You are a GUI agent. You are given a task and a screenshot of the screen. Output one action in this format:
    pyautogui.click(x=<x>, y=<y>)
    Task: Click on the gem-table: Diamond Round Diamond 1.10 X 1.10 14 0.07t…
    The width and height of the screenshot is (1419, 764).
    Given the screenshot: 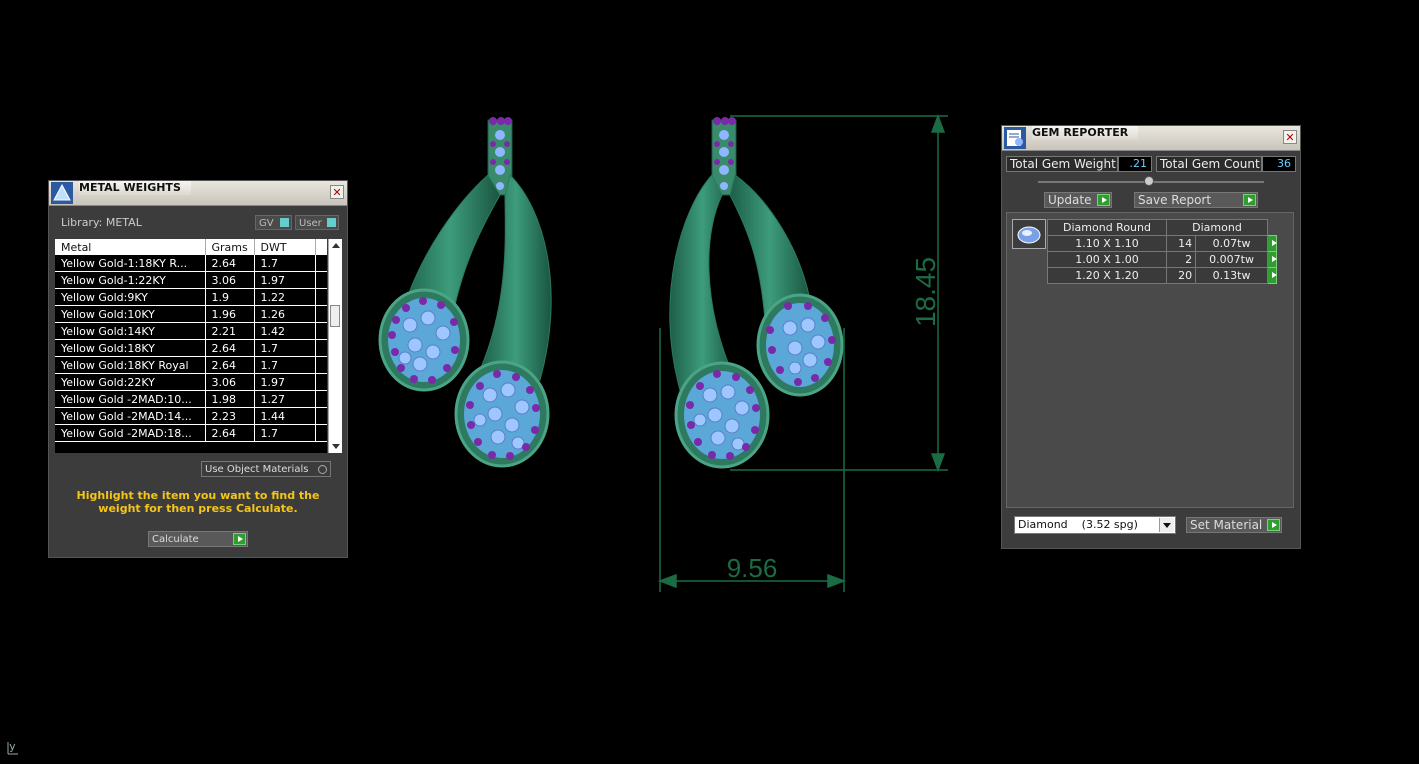 What is the action you would take?
    pyautogui.click(x=1162, y=251)
    